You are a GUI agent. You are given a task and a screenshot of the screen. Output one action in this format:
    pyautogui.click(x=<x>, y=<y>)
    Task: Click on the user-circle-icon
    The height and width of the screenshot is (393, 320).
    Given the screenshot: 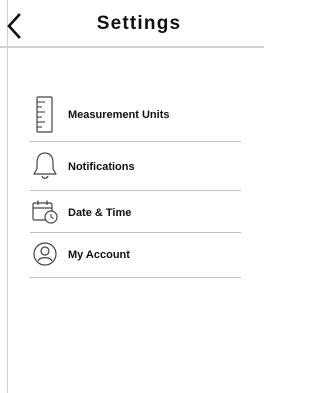 What is the action you would take?
    pyautogui.click(x=45, y=256)
    